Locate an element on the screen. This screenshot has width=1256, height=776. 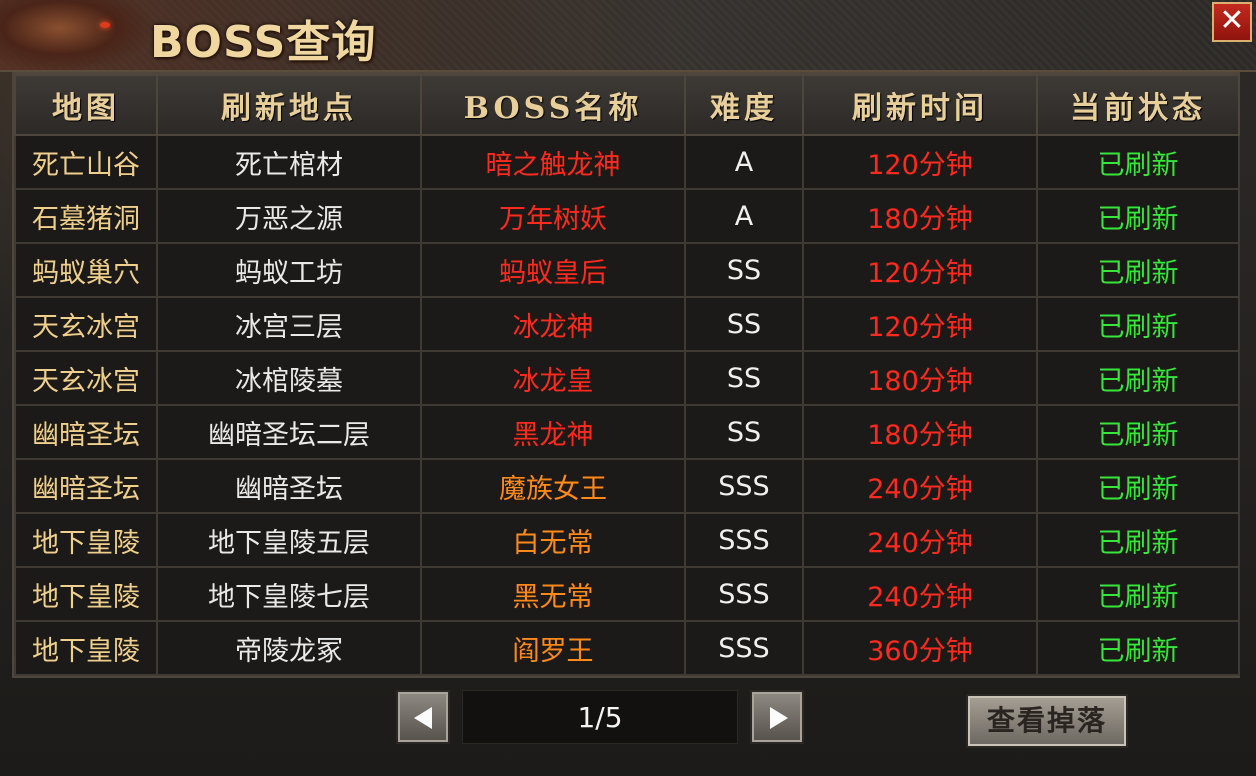
table-header-row: 地图 刷新地点 BOSS名称 难度 刷新时间 当前状态 is located at coordinates (627, 105).